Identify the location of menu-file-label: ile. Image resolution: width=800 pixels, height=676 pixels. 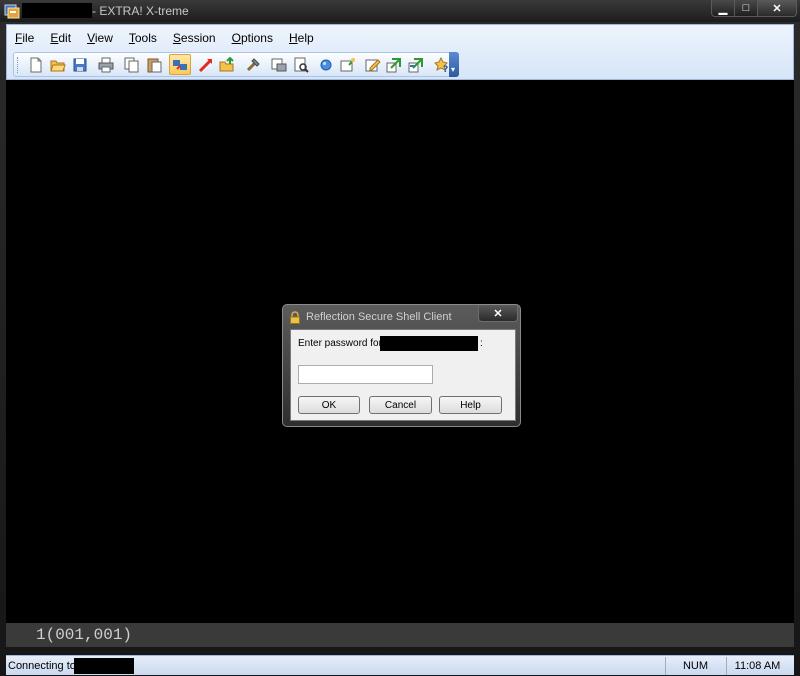
(28, 38).